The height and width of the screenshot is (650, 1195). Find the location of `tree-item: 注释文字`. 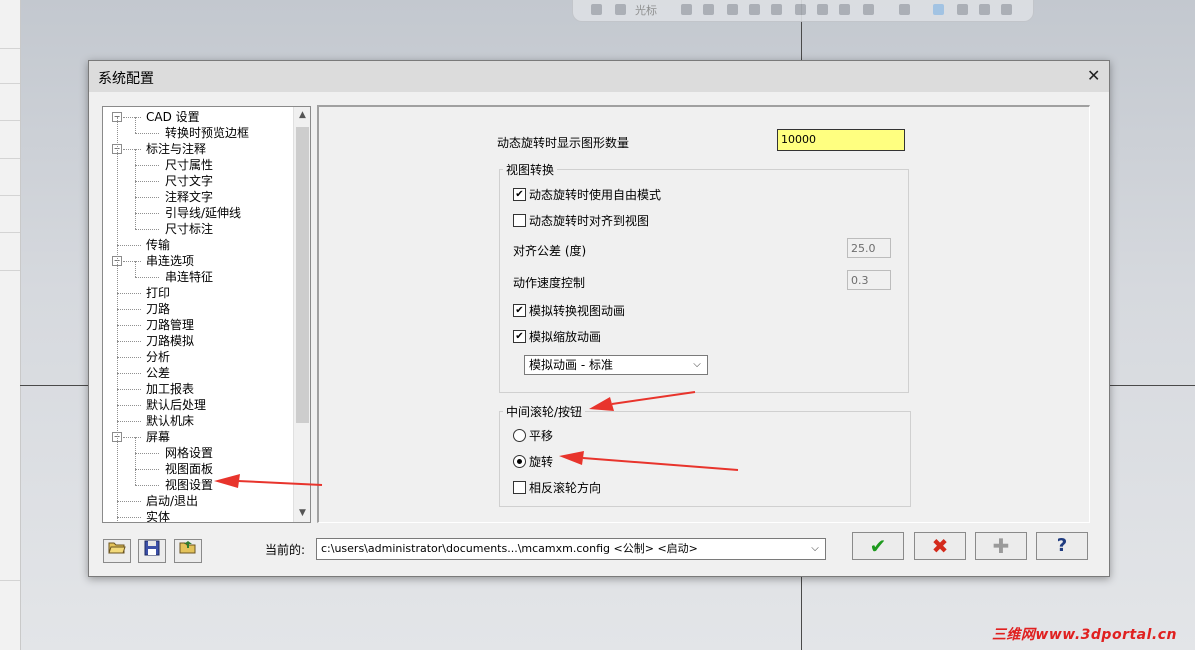

tree-item: 注释文字 is located at coordinates (189, 197).